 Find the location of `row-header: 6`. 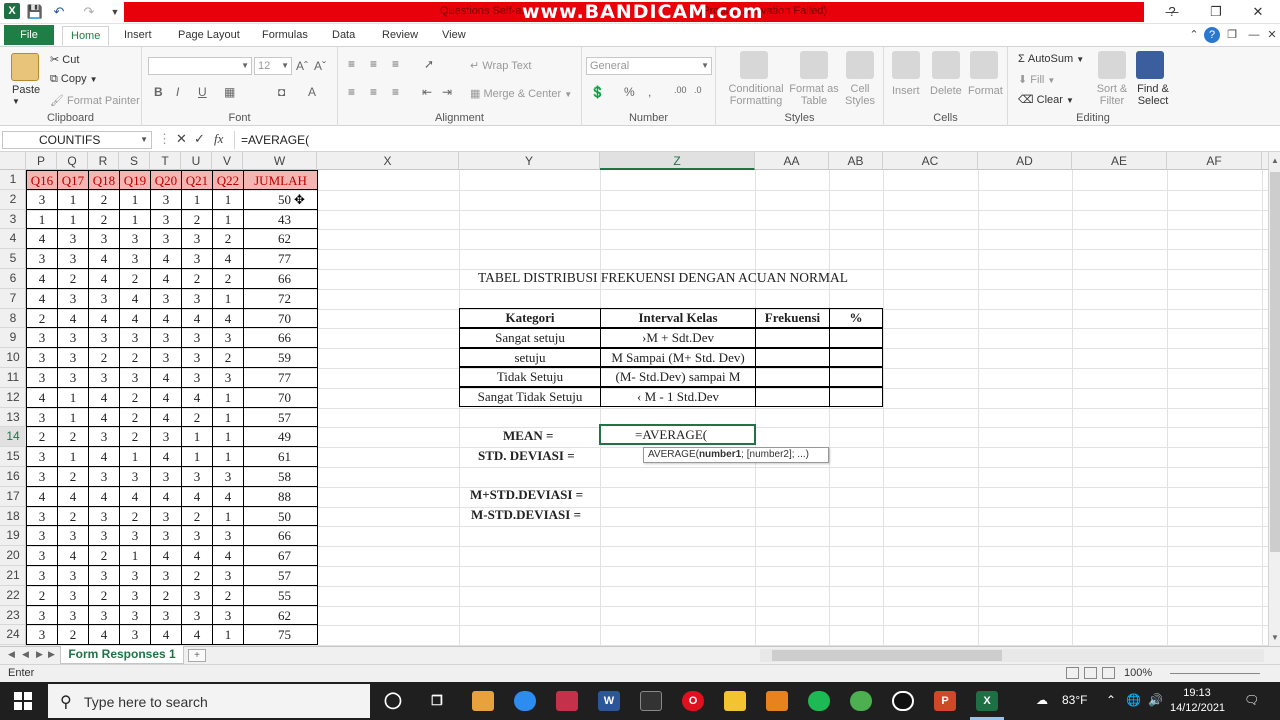

row-header: 6 is located at coordinates (13, 279).